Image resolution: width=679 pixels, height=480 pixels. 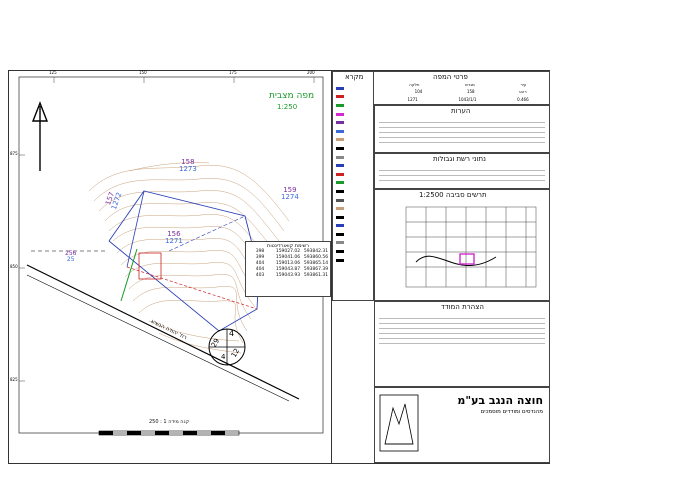 I want to click on surveyor-box: הצהרת המודד, so click(x=462, y=344).